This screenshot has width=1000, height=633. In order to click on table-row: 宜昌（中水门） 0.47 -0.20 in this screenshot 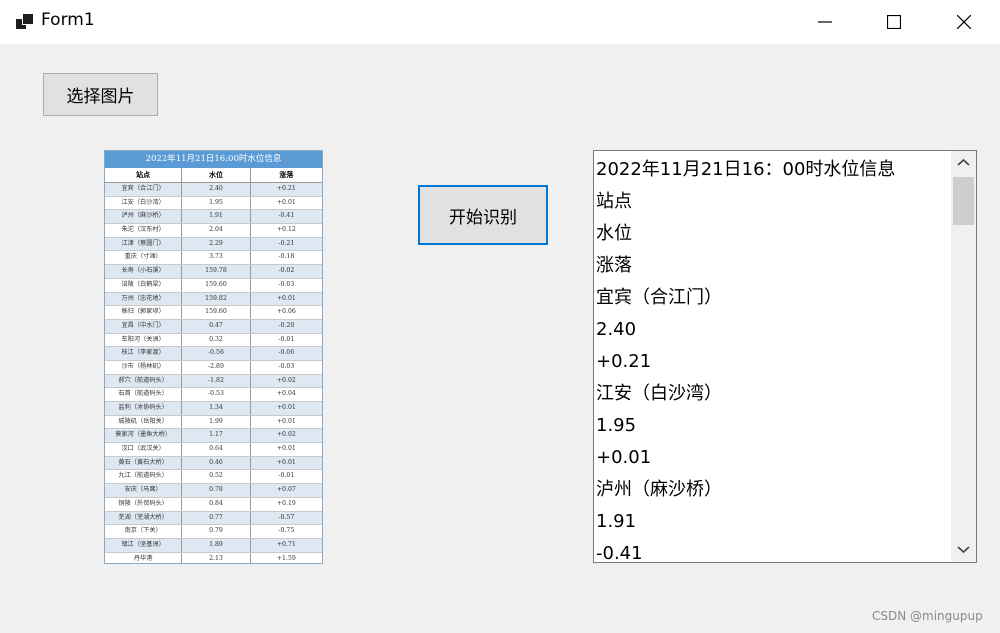, I will do `click(213, 326)`.